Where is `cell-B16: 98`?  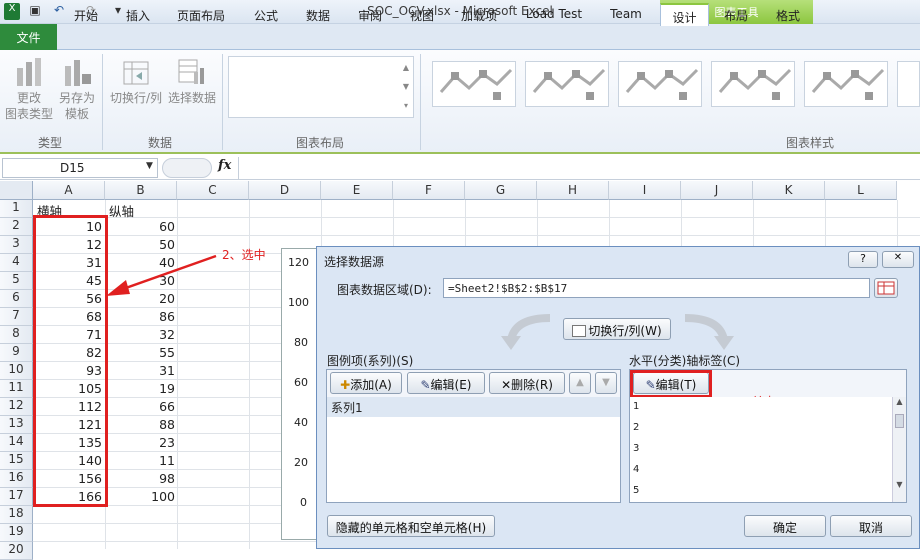 cell-B16: 98 is located at coordinates (140, 479).